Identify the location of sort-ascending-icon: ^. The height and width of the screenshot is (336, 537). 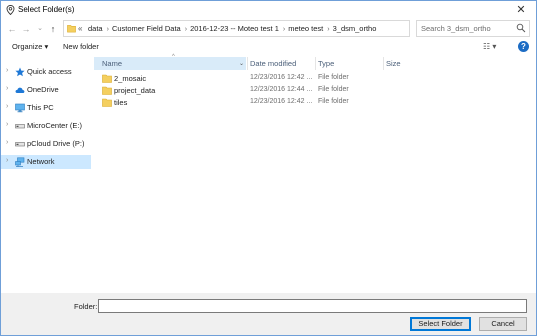
(173, 57).